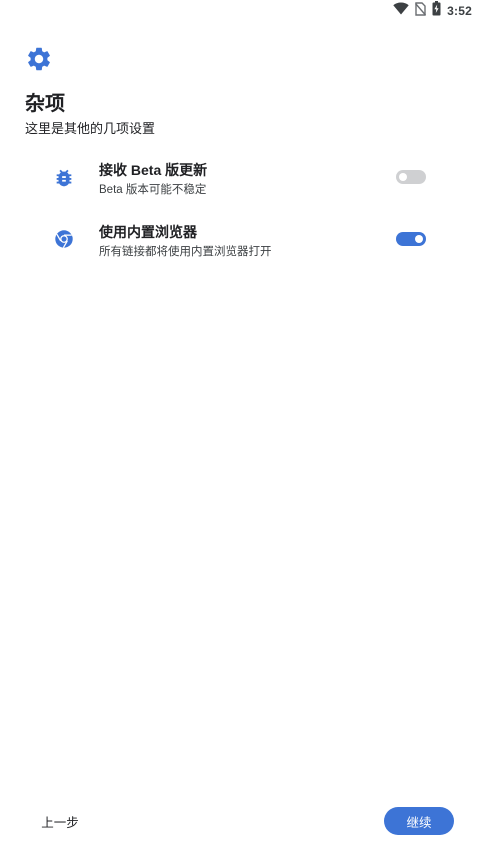  What do you see at coordinates (240, 240) in the screenshot?
I see `pref-builtin-browser: 使用内置浏览器 所有链接都将使用内置浏览器打开` at bounding box center [240, 240].